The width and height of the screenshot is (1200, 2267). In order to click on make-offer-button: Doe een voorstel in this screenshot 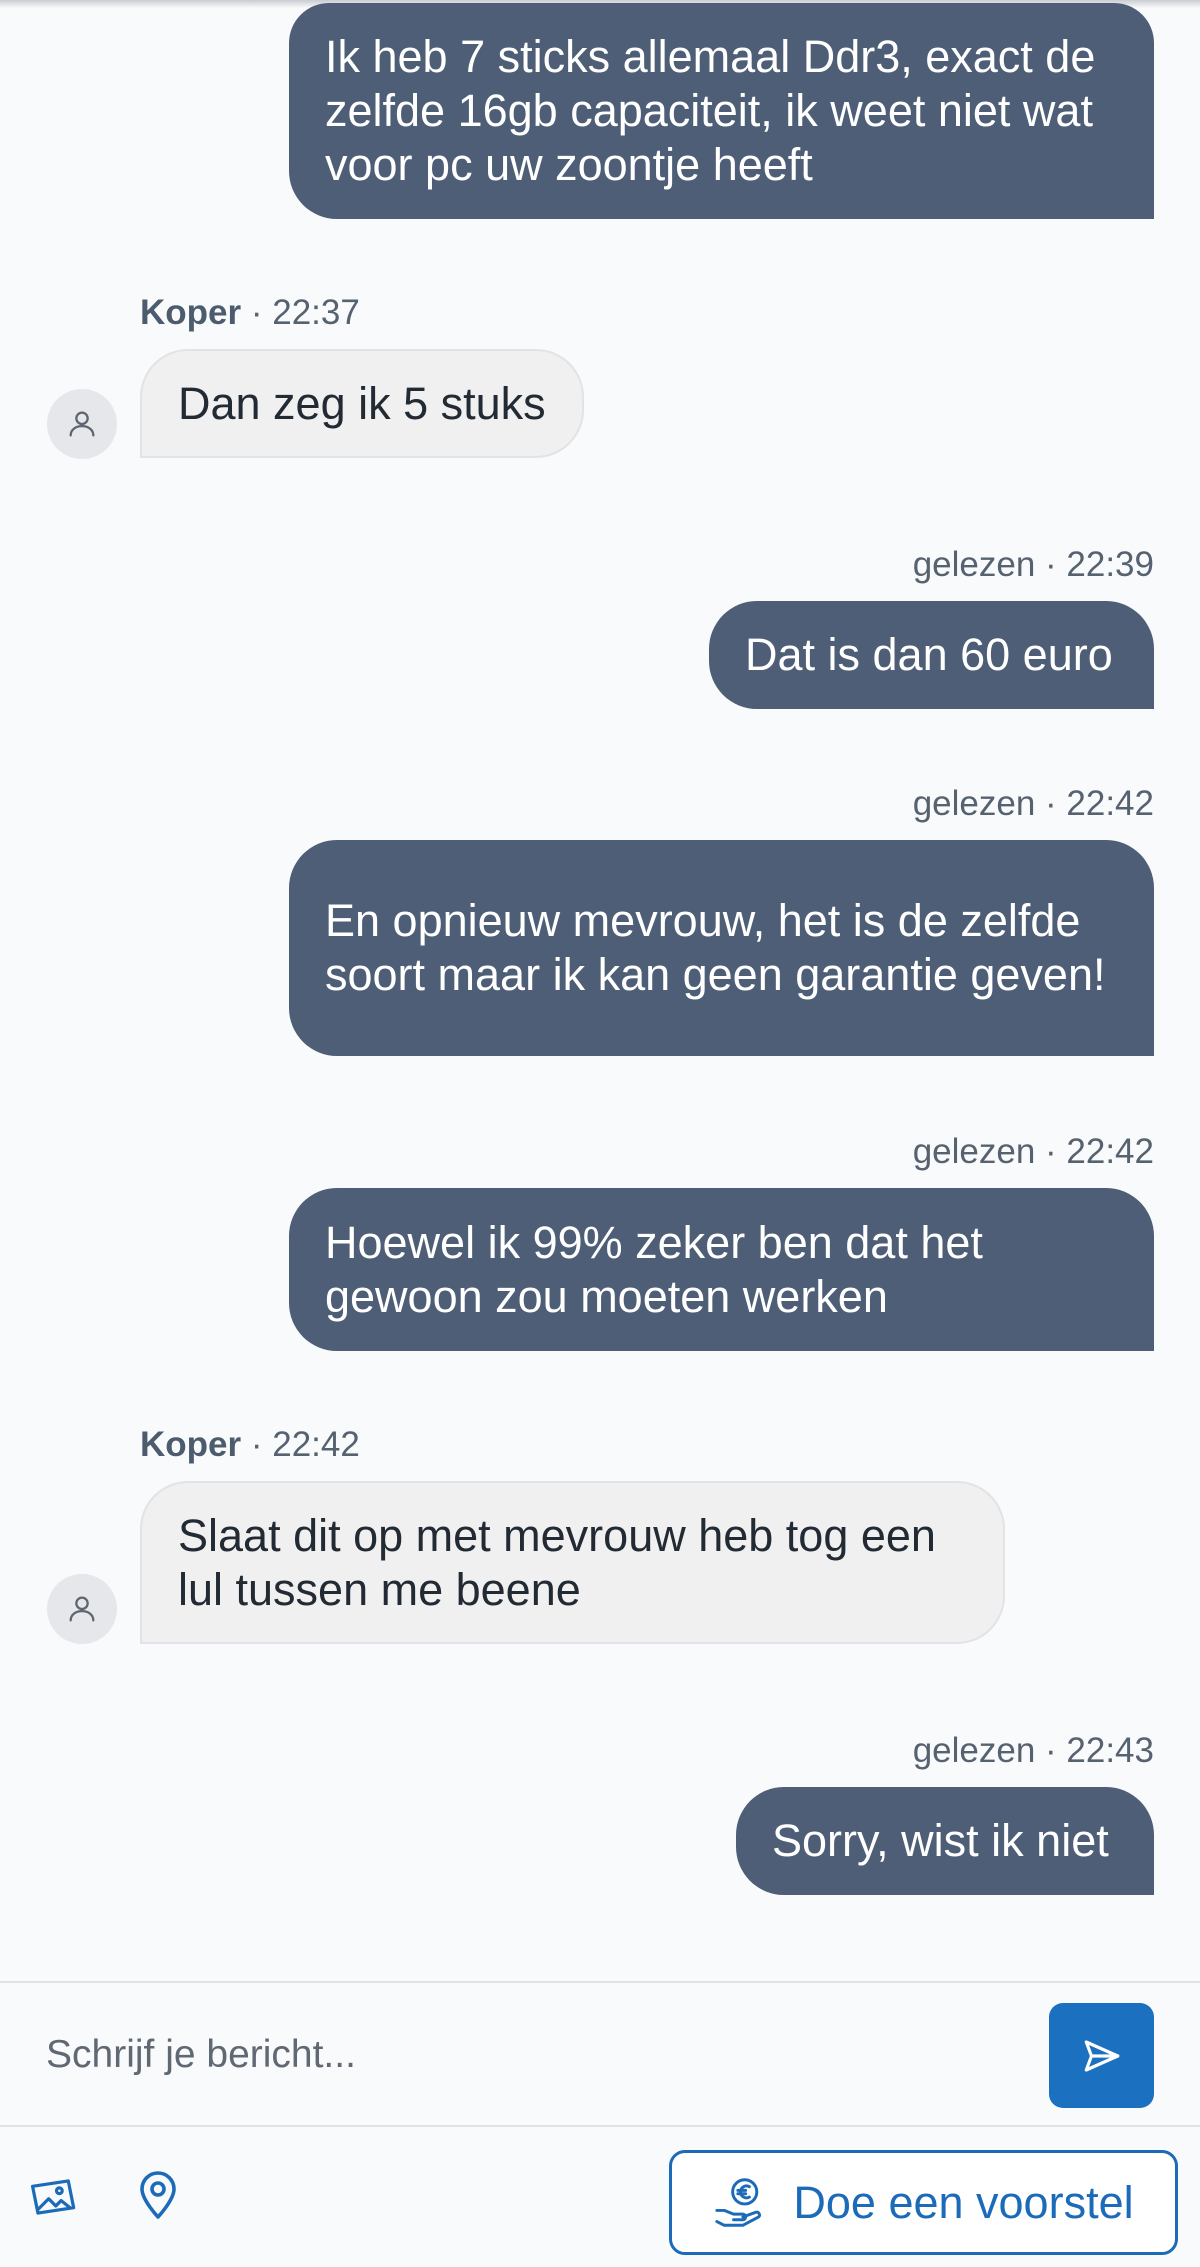, I will do `click(923, 2202)`.